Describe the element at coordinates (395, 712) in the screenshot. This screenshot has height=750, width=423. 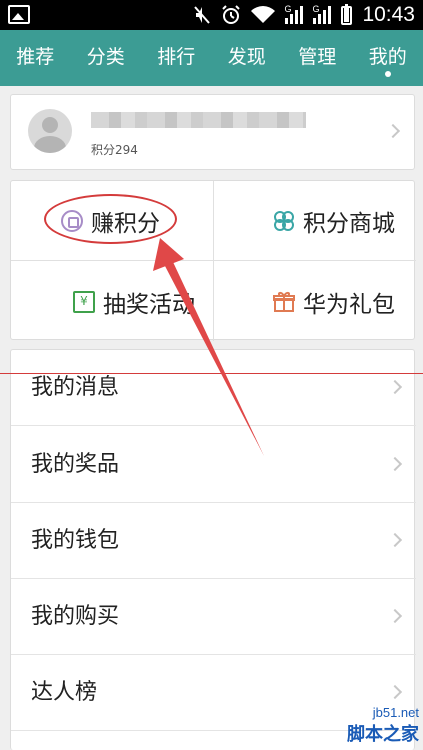
I see `watermark-url: jb51.net` at that location.